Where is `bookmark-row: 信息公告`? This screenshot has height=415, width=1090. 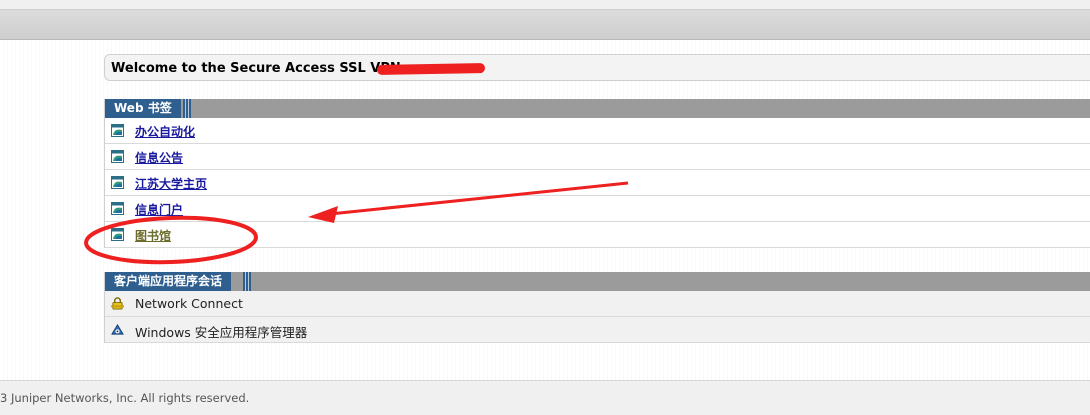 bookmark-row: 信息公告 is located at coordinates (597, 157).